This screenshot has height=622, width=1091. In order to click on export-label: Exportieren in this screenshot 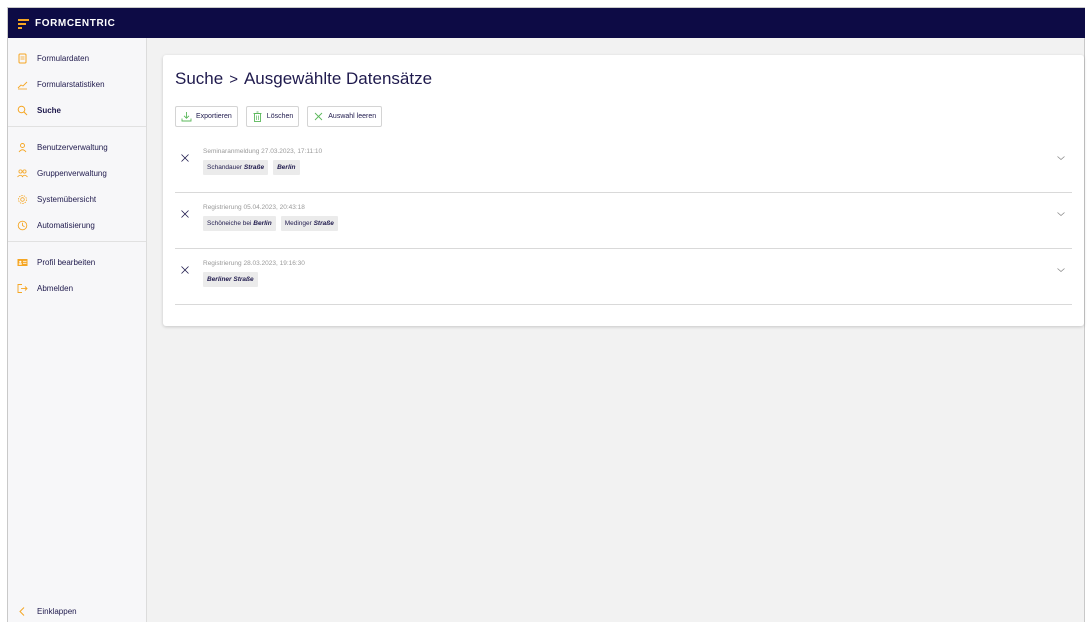, I will do `click(214, 116)`.